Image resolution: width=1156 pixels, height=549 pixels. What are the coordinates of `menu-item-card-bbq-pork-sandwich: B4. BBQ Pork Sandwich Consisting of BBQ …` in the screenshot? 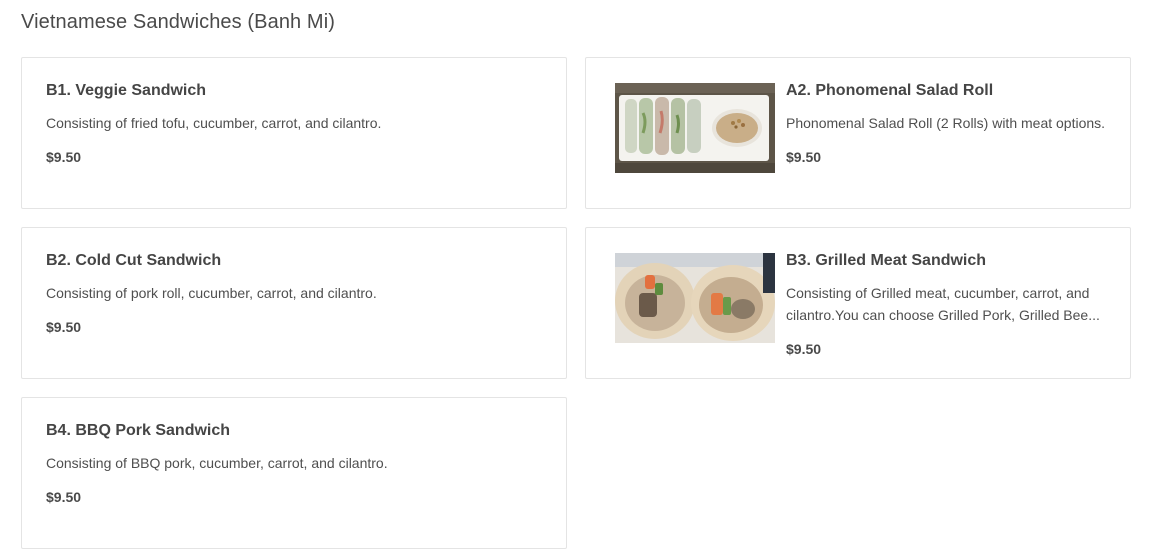 It's located at (294, 473).